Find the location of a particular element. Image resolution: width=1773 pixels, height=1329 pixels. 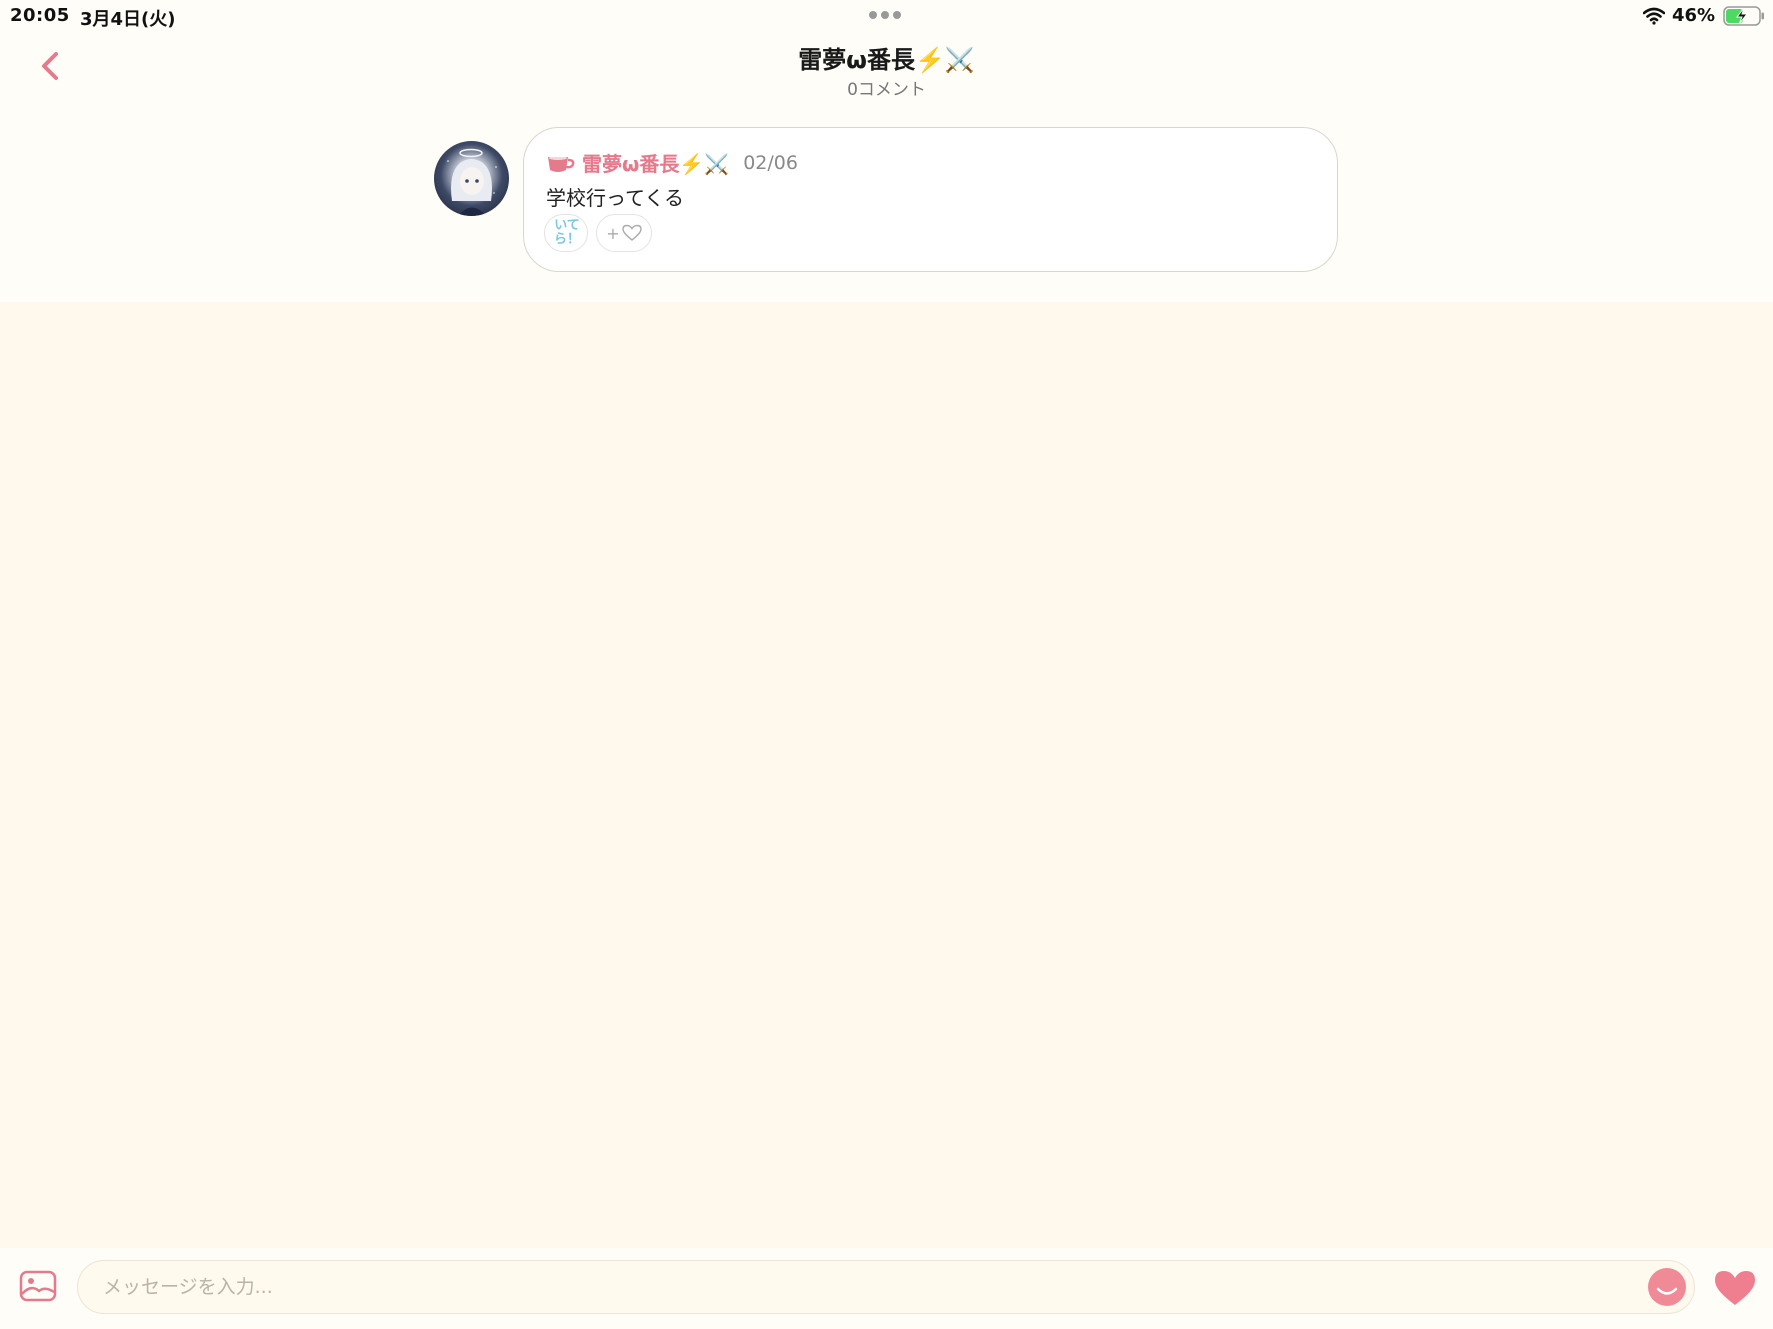

navigation-header: 雷夢ω番長⚡️⚔️ 0コメント is located at coordinates (886, 65).